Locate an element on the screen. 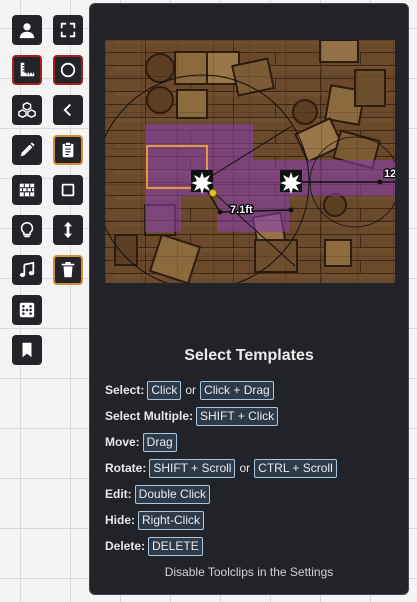  circle-icon is located at coordinates (68, 70).